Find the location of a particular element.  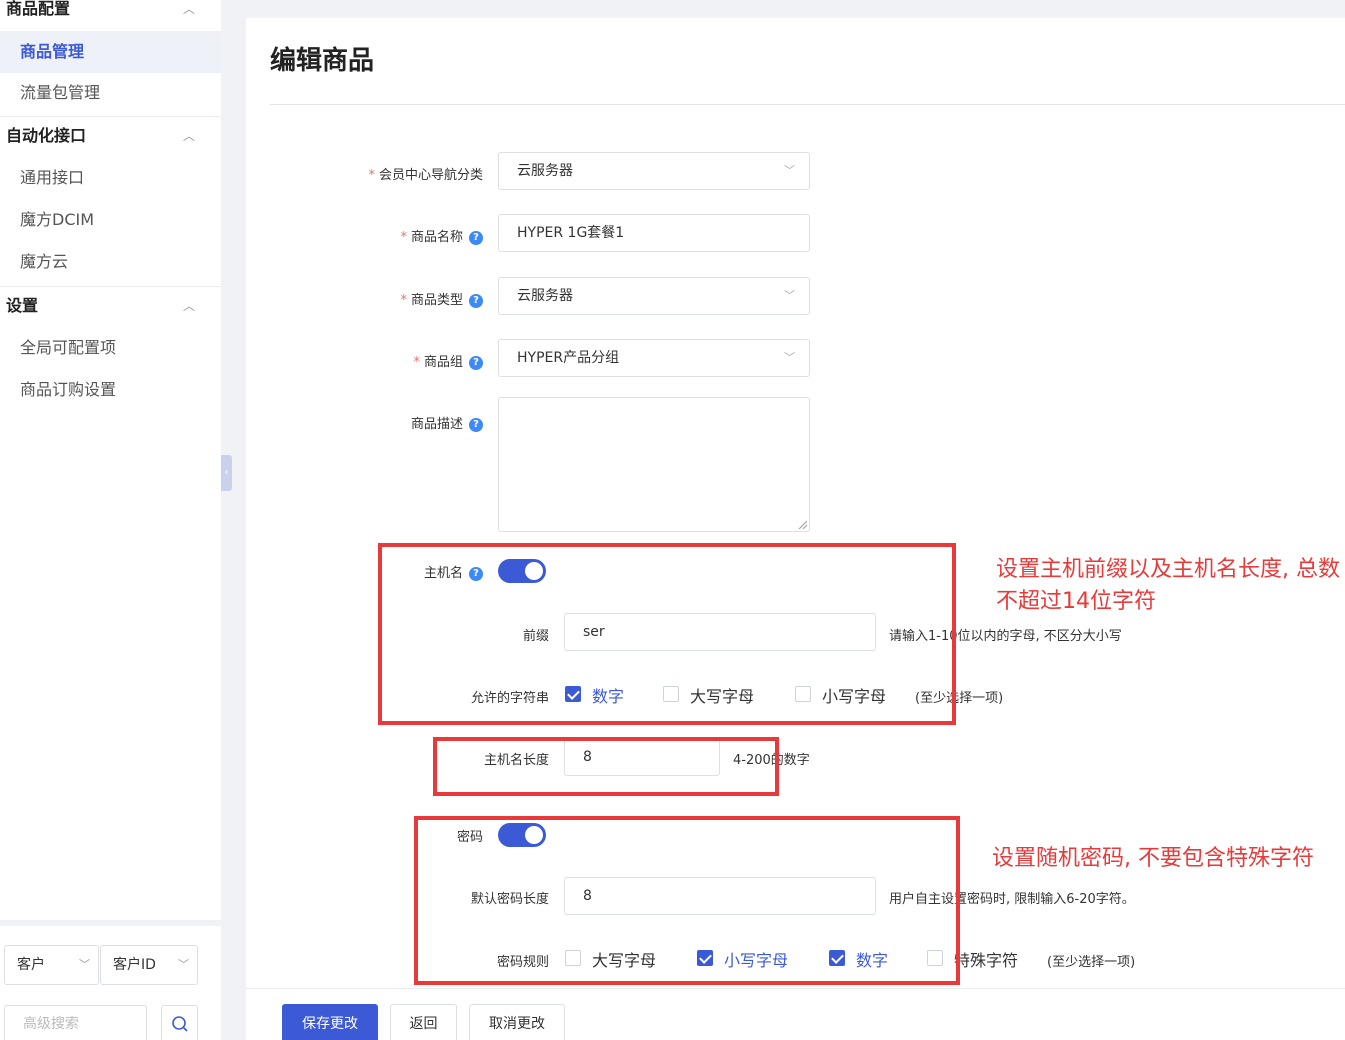

product-name-label: * 商品名称? is located at coordinates (441, 235).